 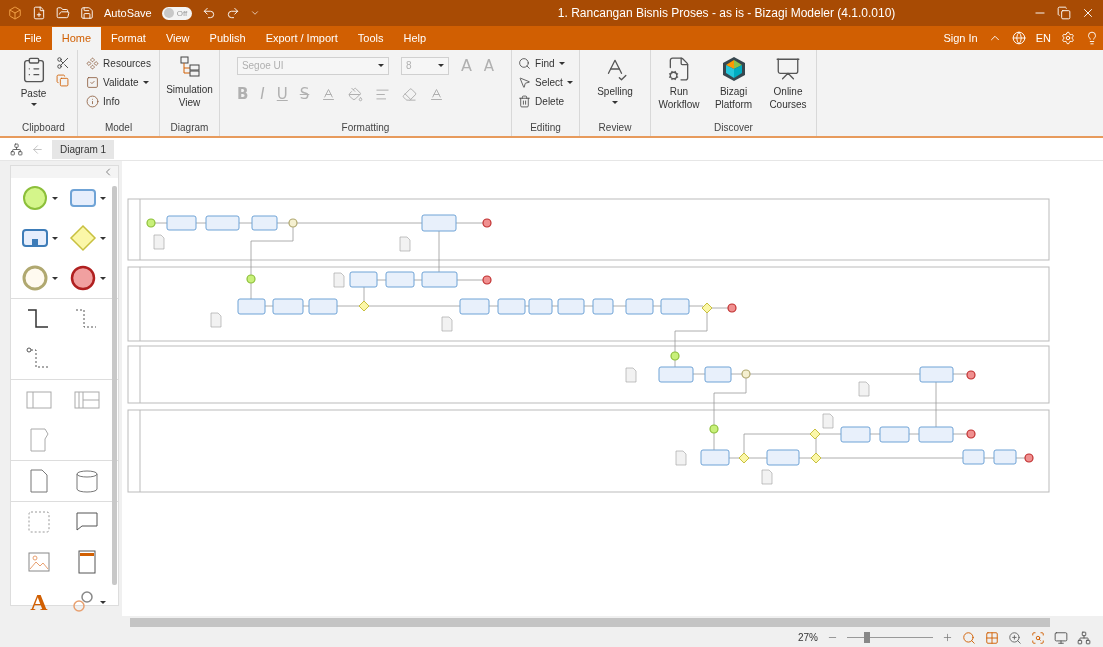 What do you see at coordinates (118, 128) in the screenshot?
I see `group-label: Model` at bounding box center [118, 128].